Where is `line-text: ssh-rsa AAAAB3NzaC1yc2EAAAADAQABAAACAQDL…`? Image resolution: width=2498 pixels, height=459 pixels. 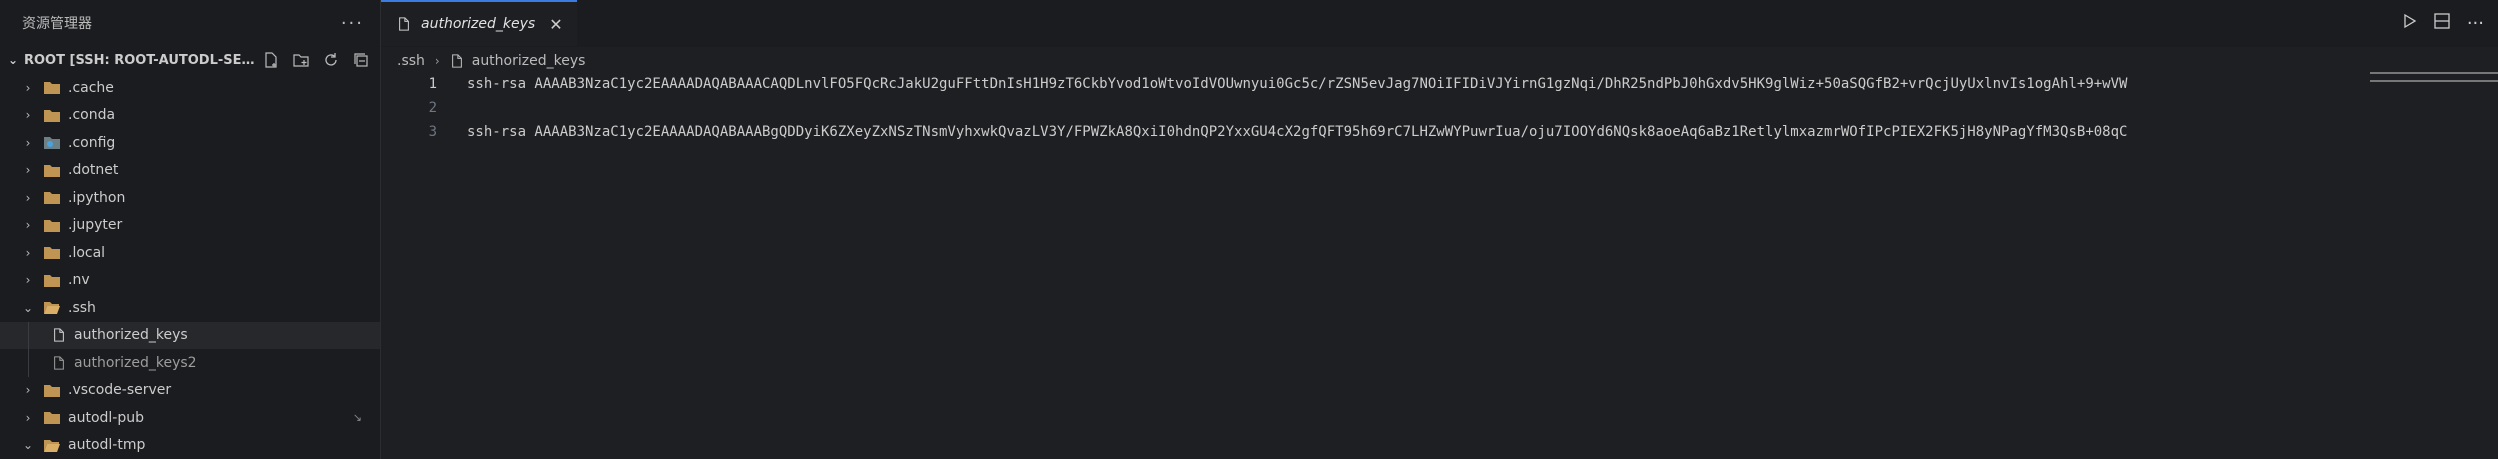
line-text: ssh-rsa AAAAB3NzaC1yc2EAAAADAQABAAACAQDL… is located at coordinates (1407, 84).